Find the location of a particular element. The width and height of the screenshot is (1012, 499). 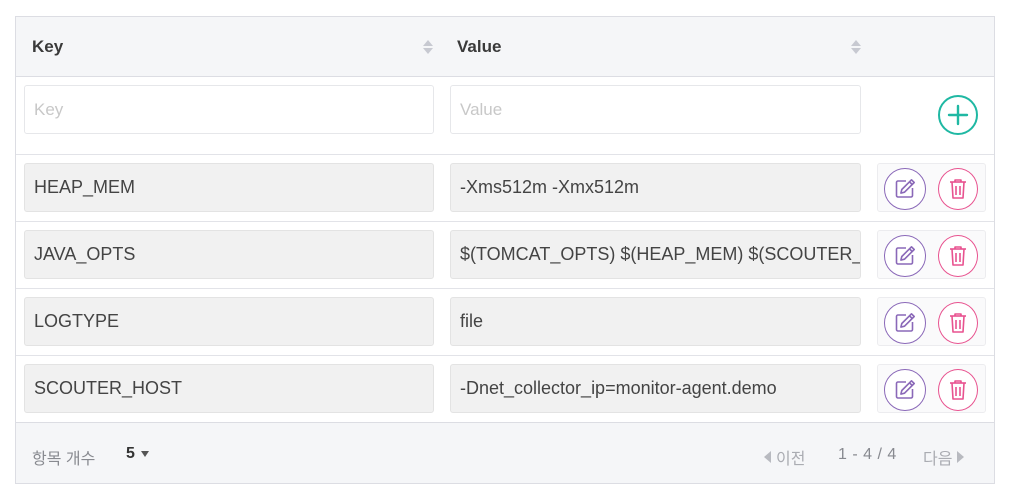

row-key-field: HEAP_MEM is located at coordinates (229, 187).